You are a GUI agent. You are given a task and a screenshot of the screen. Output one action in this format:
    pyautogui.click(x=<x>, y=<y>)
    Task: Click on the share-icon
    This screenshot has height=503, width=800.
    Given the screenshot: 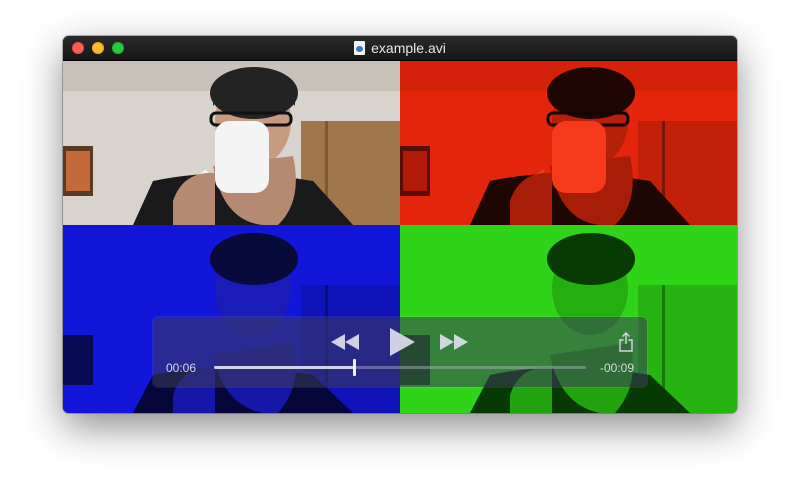 What is the action you would take?
    pyautogui.click(x=626, y=342)
    